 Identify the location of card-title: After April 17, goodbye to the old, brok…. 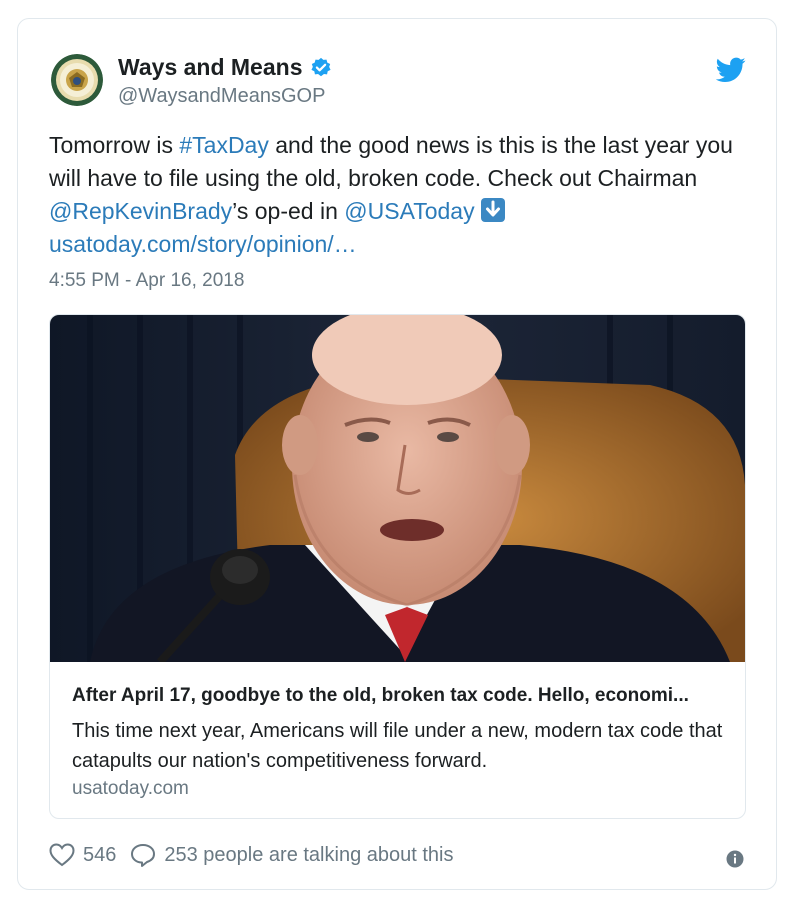
(380, 695).